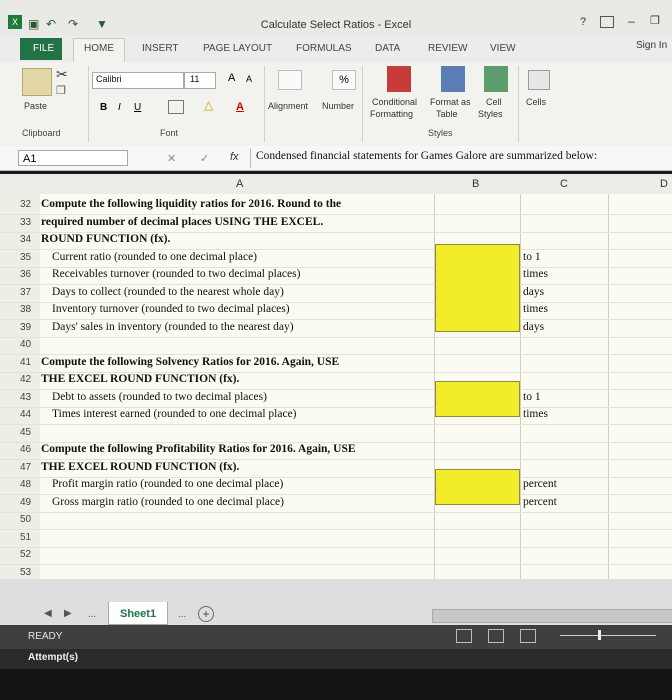 Image resolution: width=672 pixels, height=700 pixels. Describe the element at coordinates (536, 102) in the screenshot. I see `cells-button: Cells` at that location.